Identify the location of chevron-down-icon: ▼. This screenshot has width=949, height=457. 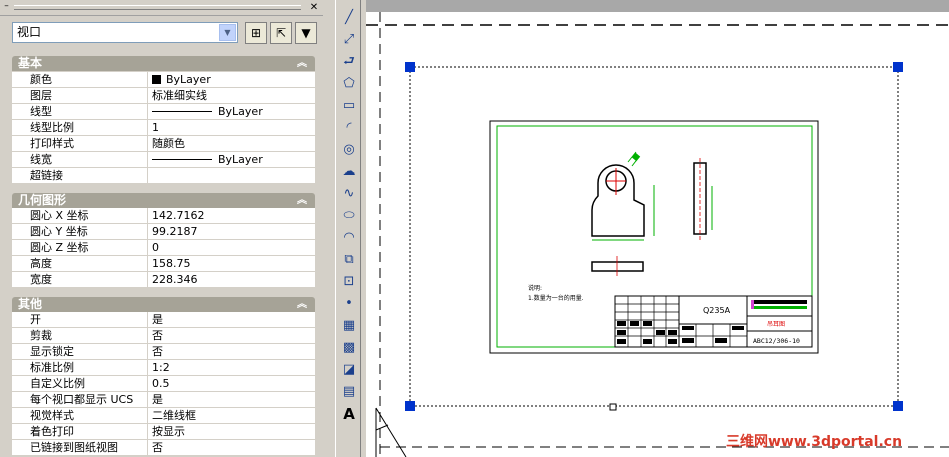
(227, 32).